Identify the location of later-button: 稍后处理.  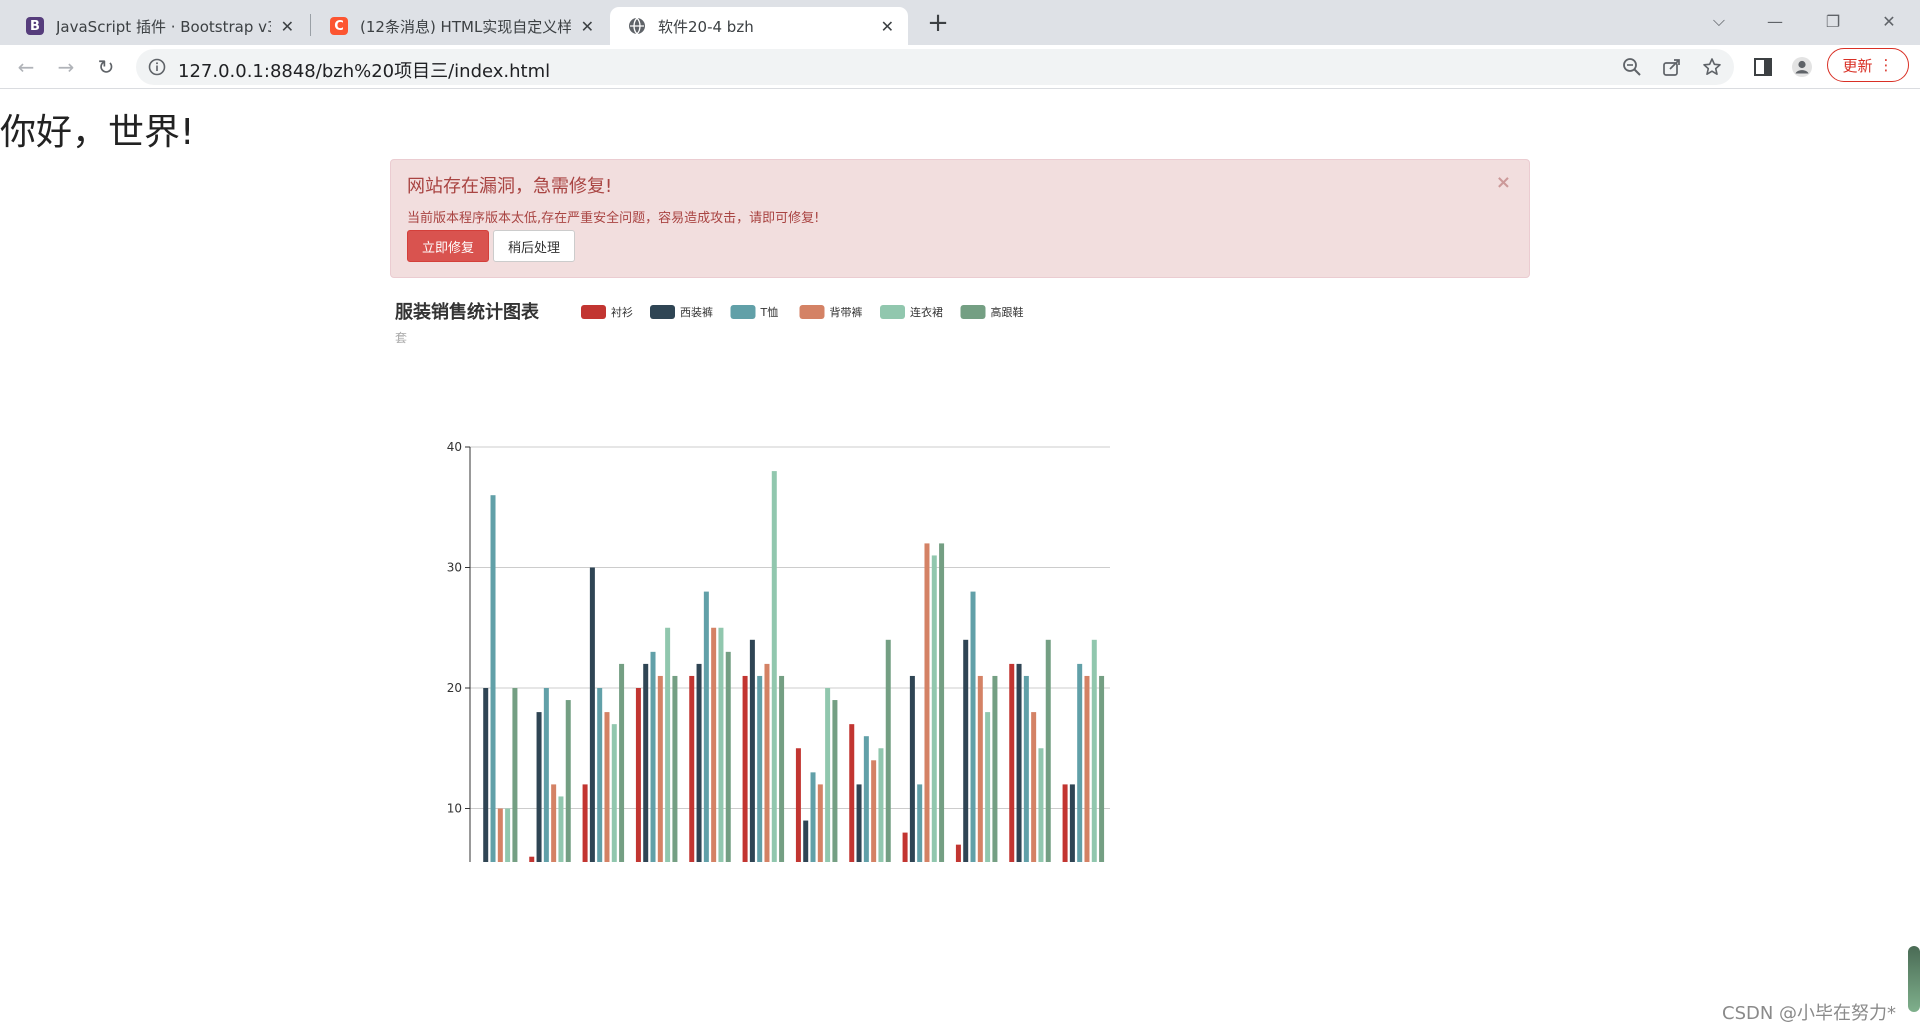
(534, 246).